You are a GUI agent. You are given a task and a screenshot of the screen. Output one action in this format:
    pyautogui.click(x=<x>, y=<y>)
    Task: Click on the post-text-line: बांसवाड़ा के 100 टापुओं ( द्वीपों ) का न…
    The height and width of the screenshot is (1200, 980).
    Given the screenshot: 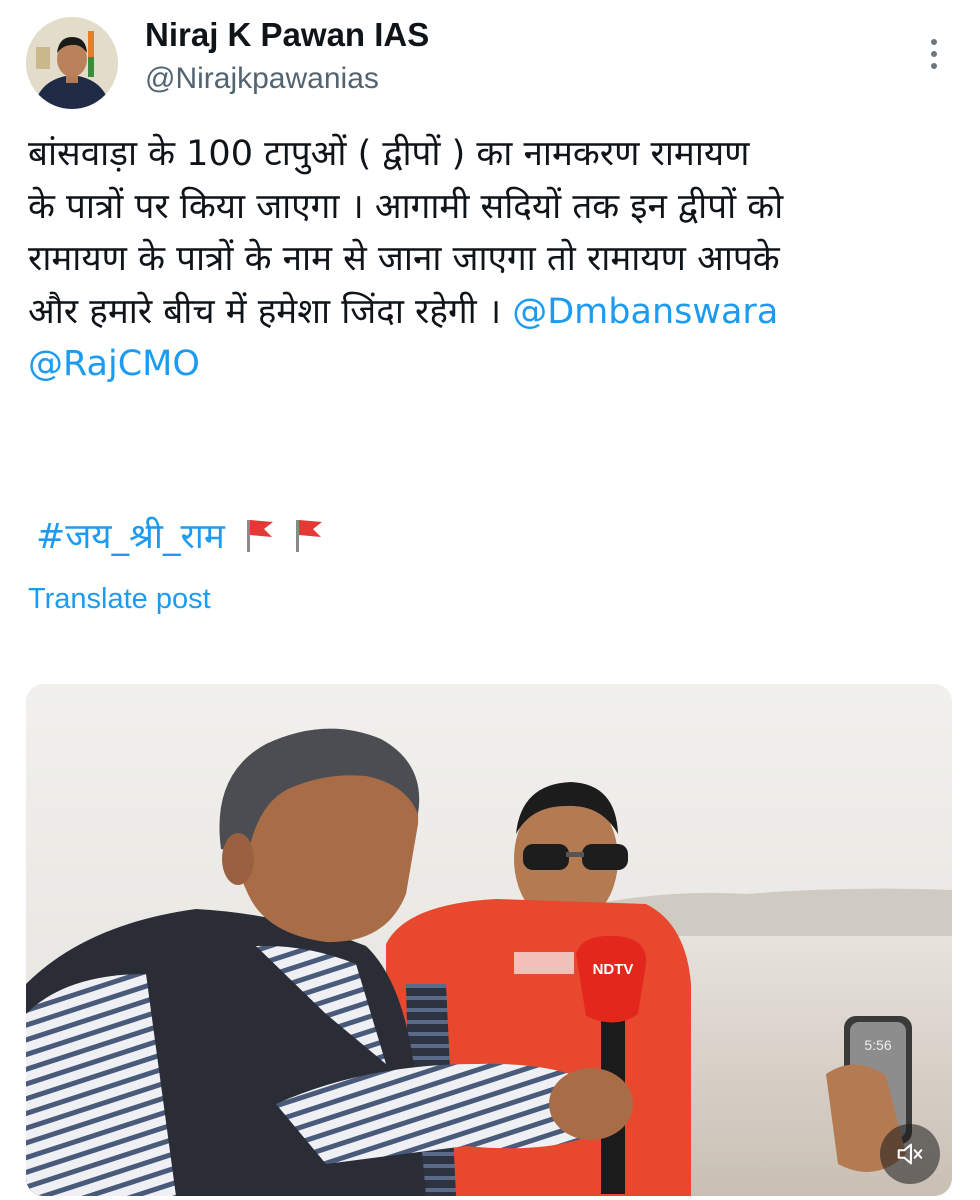 What is the action you would take?
    pyautogui.click(x=389, y=154)
    